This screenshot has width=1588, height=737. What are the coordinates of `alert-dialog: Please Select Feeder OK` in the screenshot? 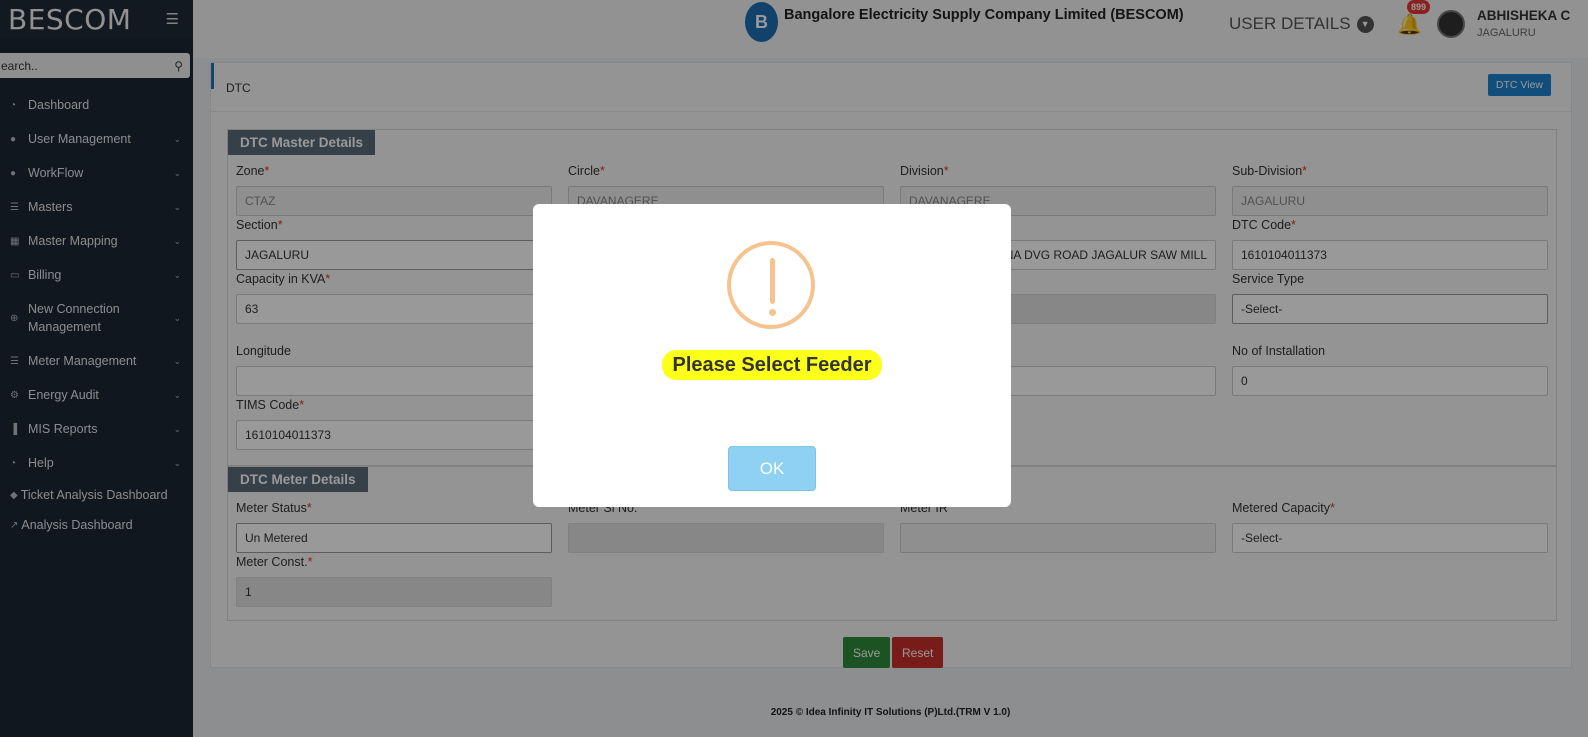 It's located at (772, 355).